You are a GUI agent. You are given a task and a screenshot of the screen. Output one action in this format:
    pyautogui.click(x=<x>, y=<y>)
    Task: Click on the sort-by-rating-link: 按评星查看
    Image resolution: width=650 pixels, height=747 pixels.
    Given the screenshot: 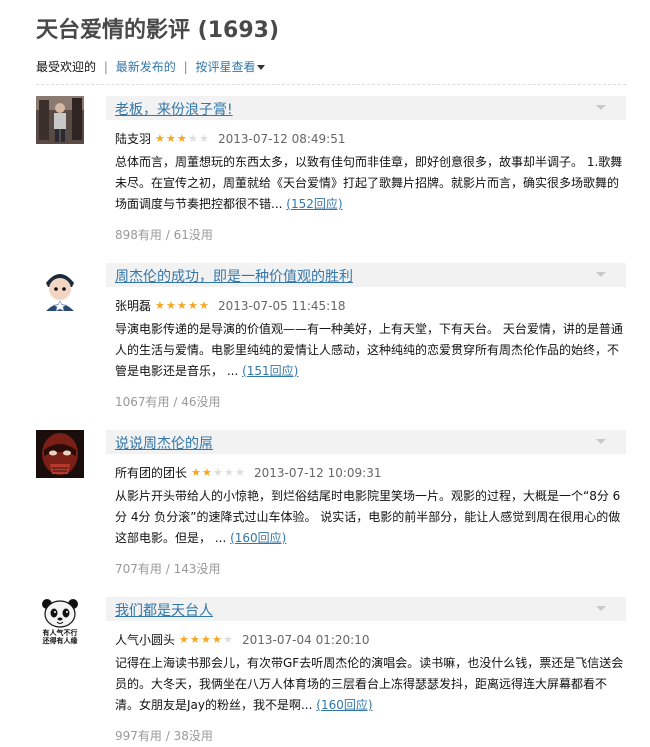 What is the action you would take?
    pyautogui.click(x=230, y=67)
    